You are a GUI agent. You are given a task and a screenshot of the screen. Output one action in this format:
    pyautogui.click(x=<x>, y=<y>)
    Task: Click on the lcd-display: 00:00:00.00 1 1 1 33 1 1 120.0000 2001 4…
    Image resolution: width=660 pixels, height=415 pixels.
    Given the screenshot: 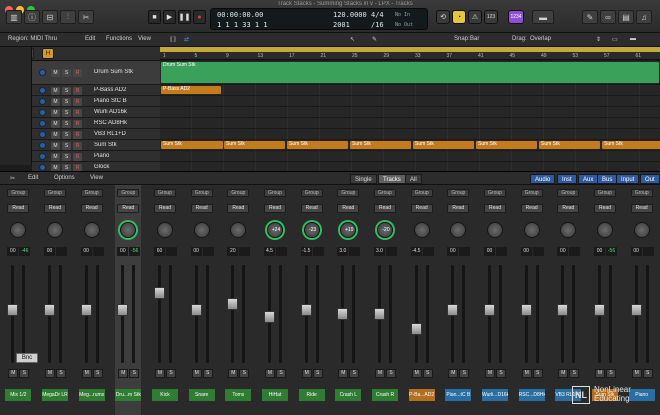 What is the action you would take?
    pyautogui.click(x=319, y=19)
    